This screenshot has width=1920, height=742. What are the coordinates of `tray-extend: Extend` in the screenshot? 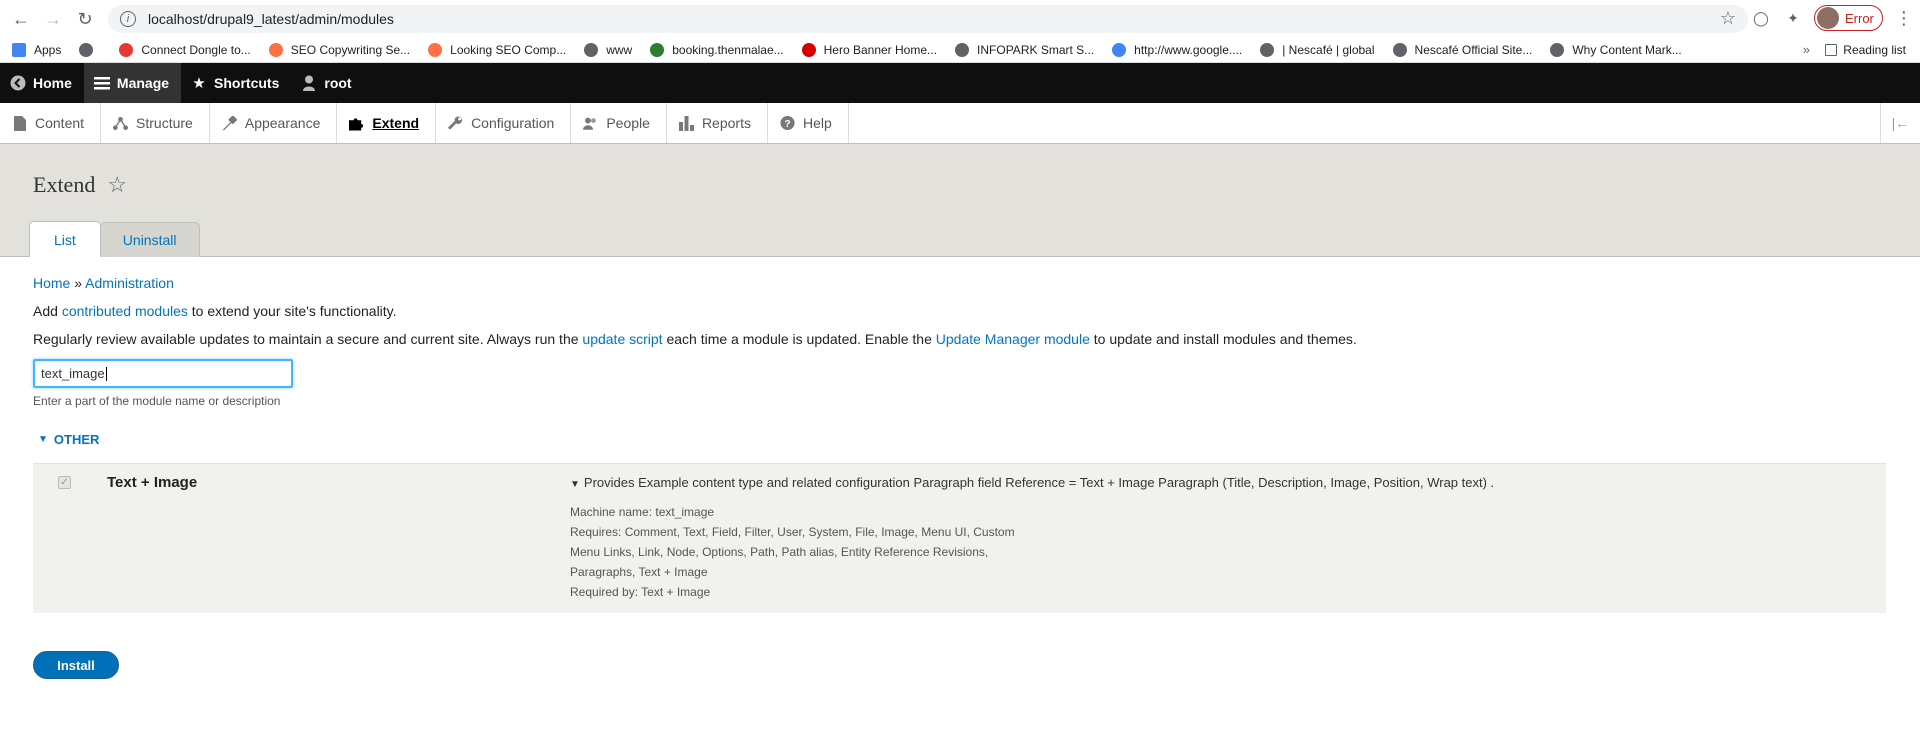 It's located at (387, 123).